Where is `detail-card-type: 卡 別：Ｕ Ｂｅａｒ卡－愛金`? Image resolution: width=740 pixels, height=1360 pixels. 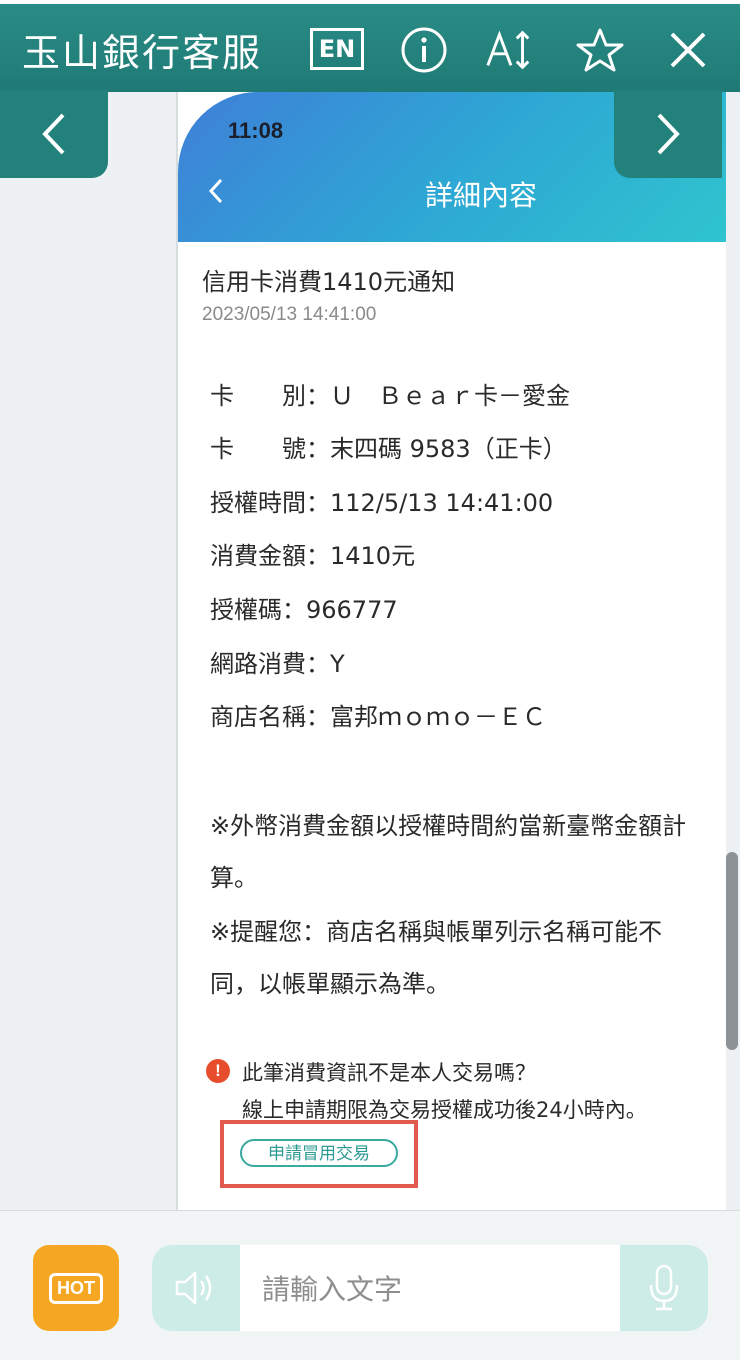 detail-card-type: 卡 別：Ｕ Ｂｅａｒ卡－愛金 is located at coordinates (390, 396).